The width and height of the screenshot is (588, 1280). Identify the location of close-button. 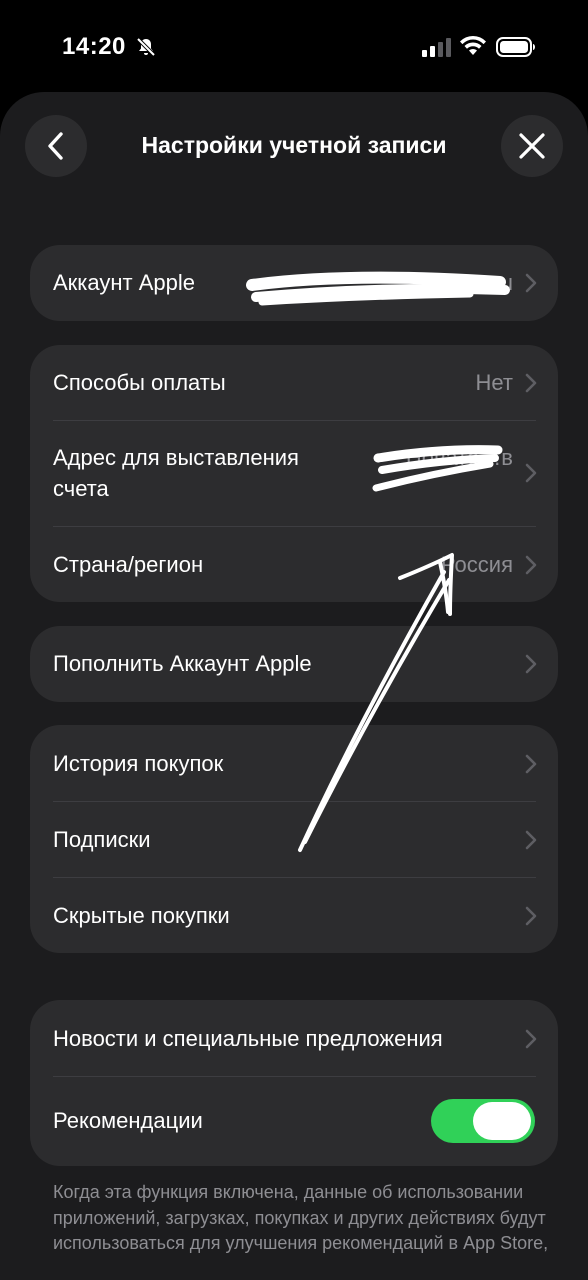
(532, 146).